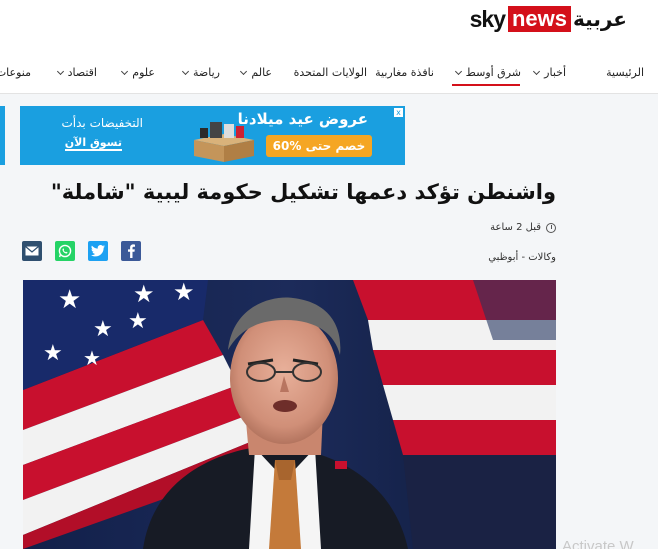  I want to click on nav-us: الولايات المتحدة, so click(330, 72).